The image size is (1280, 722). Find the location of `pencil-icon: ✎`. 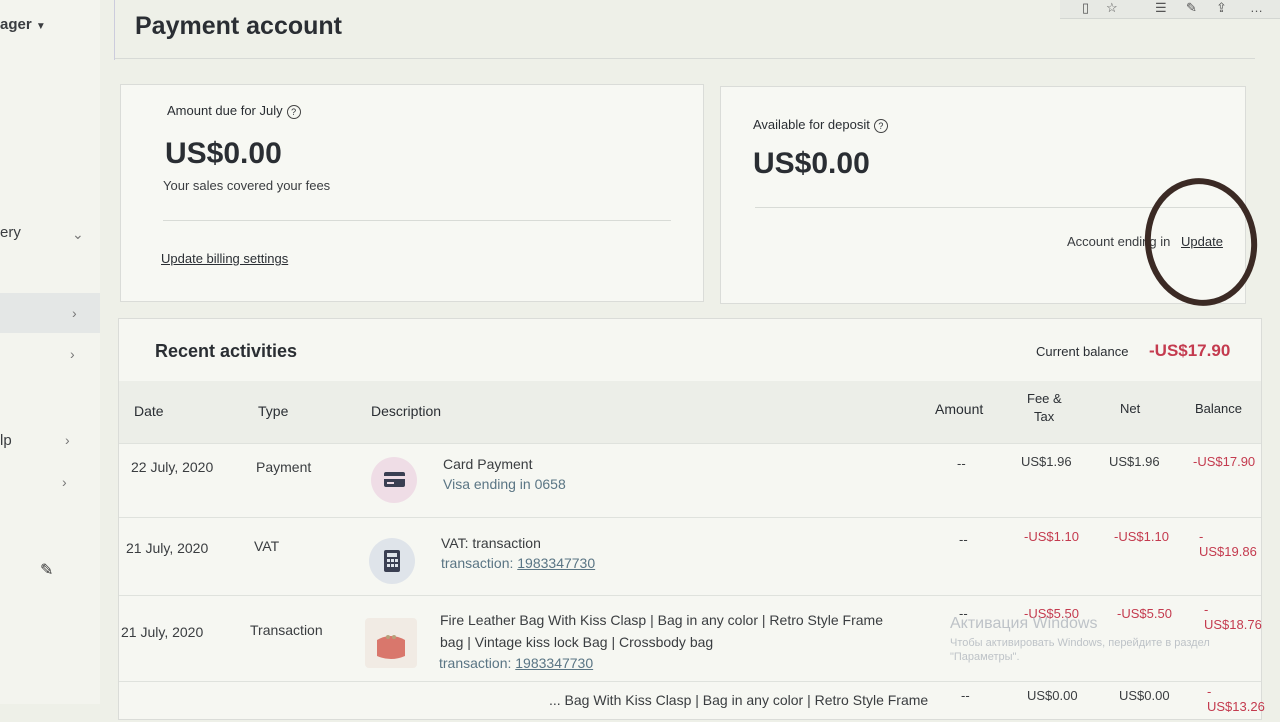

pencil-icon: ✎ is located at coordinates (46, 570).